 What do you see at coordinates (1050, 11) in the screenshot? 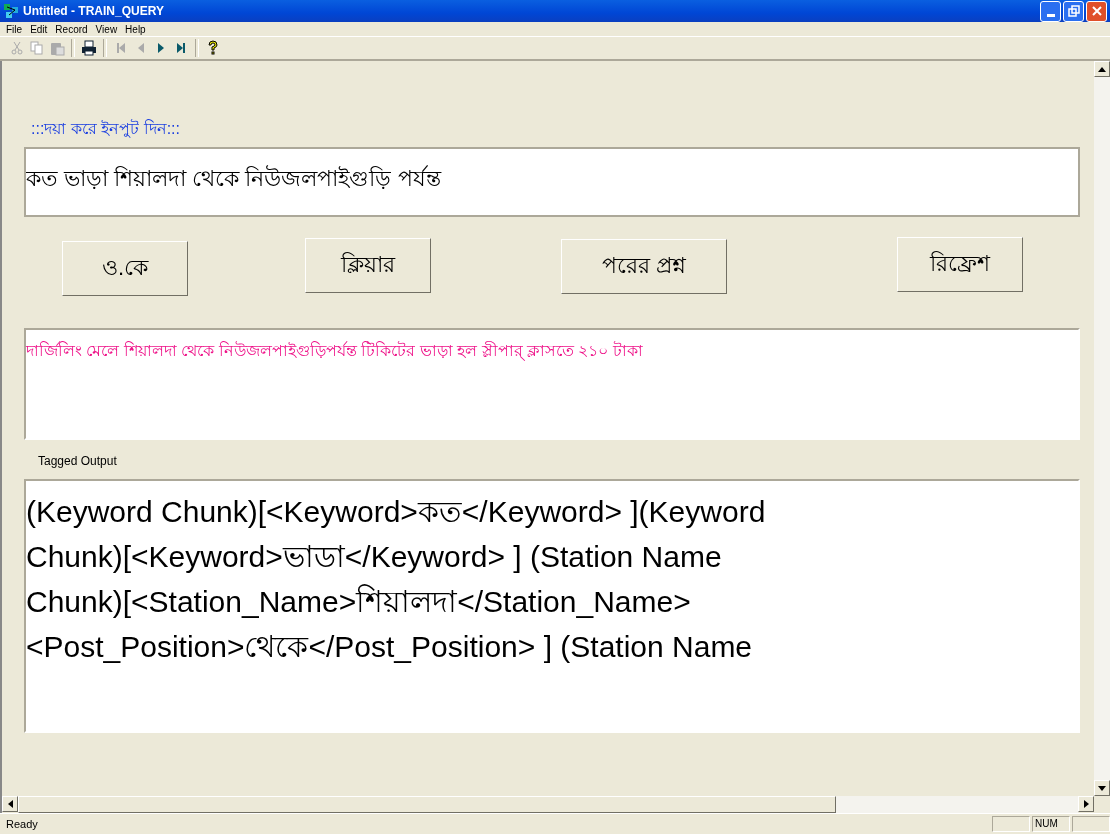
I see `minimize-button` at bounding box center [1050, 11].